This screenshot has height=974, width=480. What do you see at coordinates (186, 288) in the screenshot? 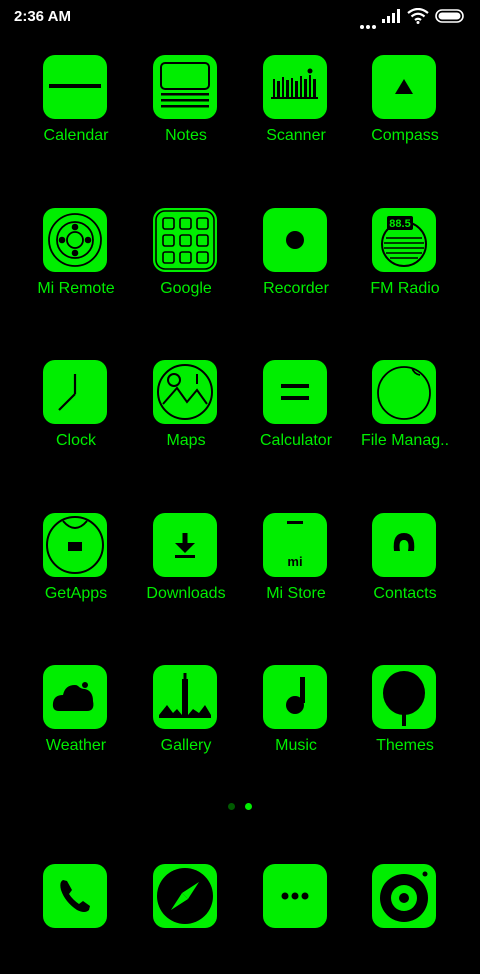
I see `app-label: Google` at bounding box center [186, 288].